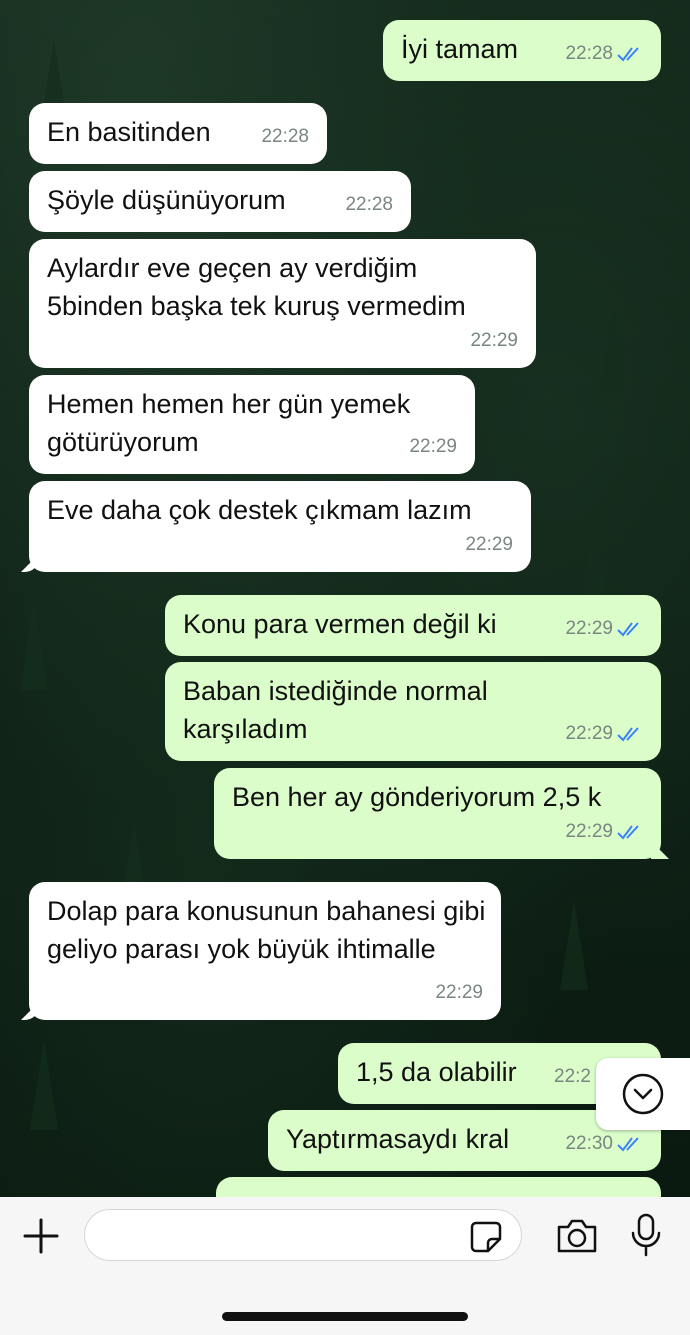 The height and width of the screenshot is (1335, 690). What do you see at coordinates (178, 133) in the screenshot?
I see `message-incoming: En basitinden 22:28` at bounding box center [178, 133].